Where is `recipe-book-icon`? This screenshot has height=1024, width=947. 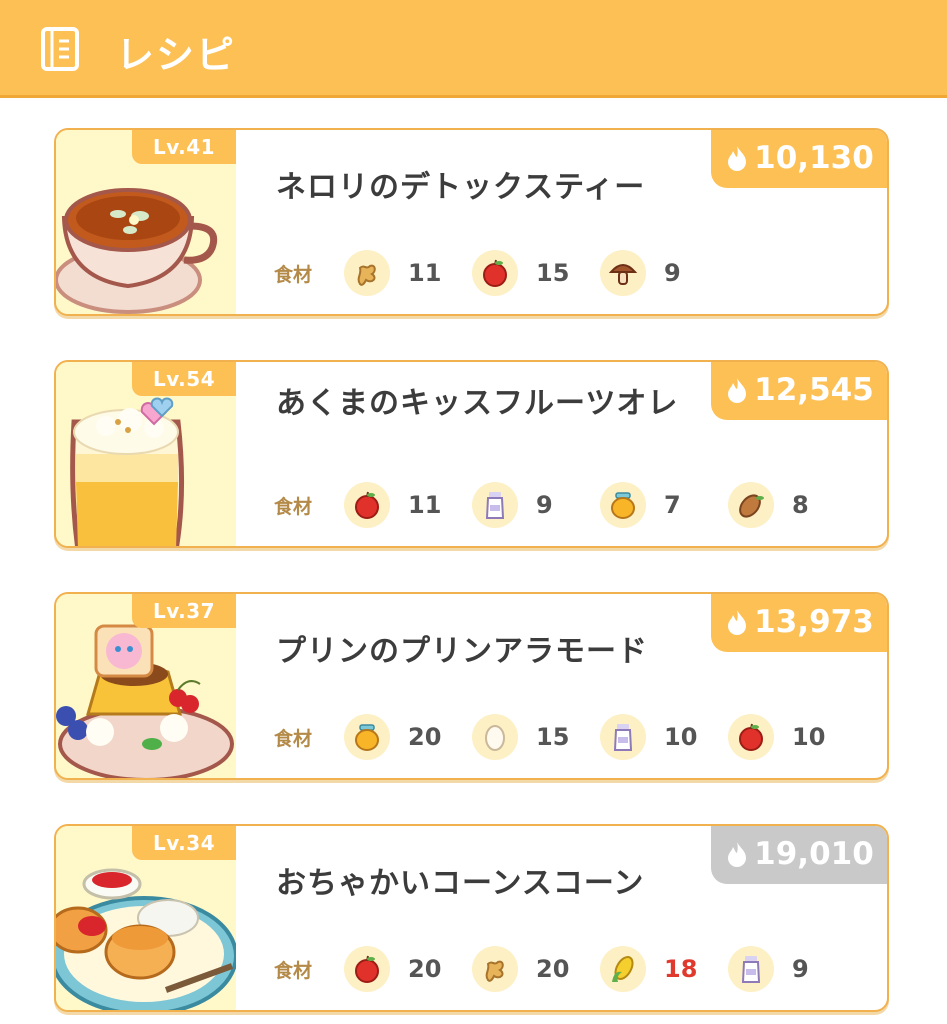 recipe-book-icon is located at coordinates (60, 49).